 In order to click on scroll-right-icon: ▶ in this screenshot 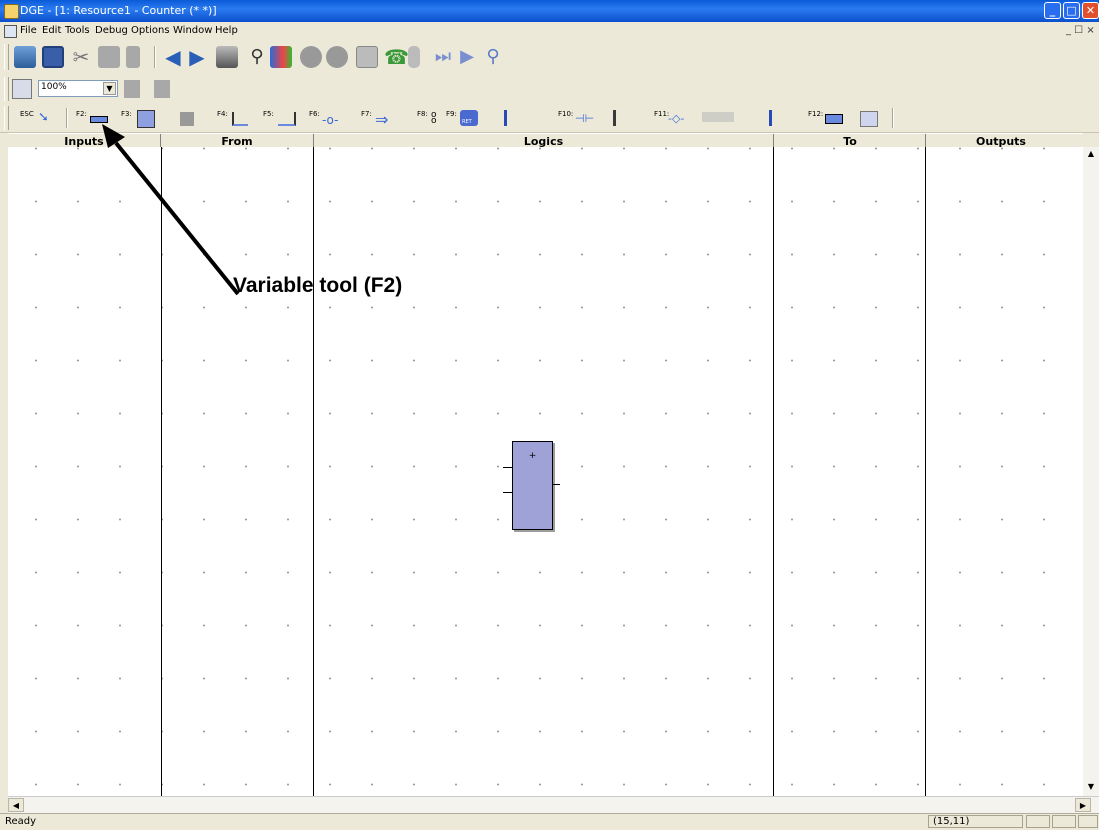, I will do `click(1083, 805)`.